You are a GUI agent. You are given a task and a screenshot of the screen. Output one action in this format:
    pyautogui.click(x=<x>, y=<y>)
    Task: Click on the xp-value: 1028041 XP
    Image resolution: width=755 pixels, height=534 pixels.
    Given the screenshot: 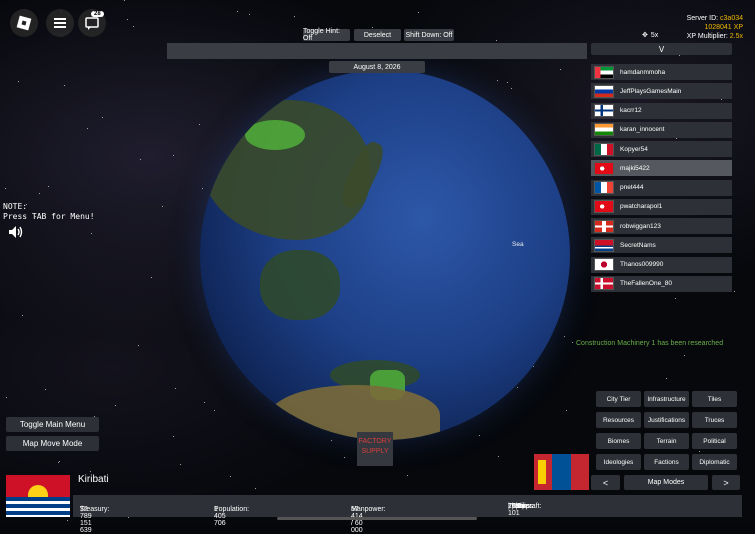 What is the action you would take?
    pyautogui.click(x=723, y=27)
    